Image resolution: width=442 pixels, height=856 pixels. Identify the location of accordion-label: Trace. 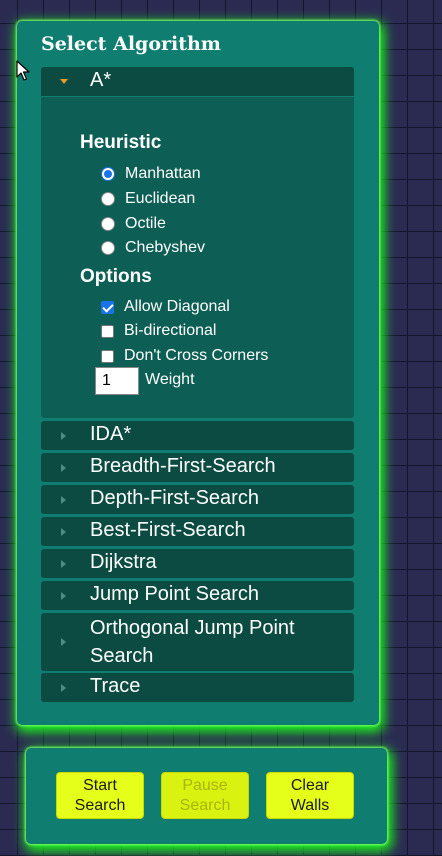
(115, 686).